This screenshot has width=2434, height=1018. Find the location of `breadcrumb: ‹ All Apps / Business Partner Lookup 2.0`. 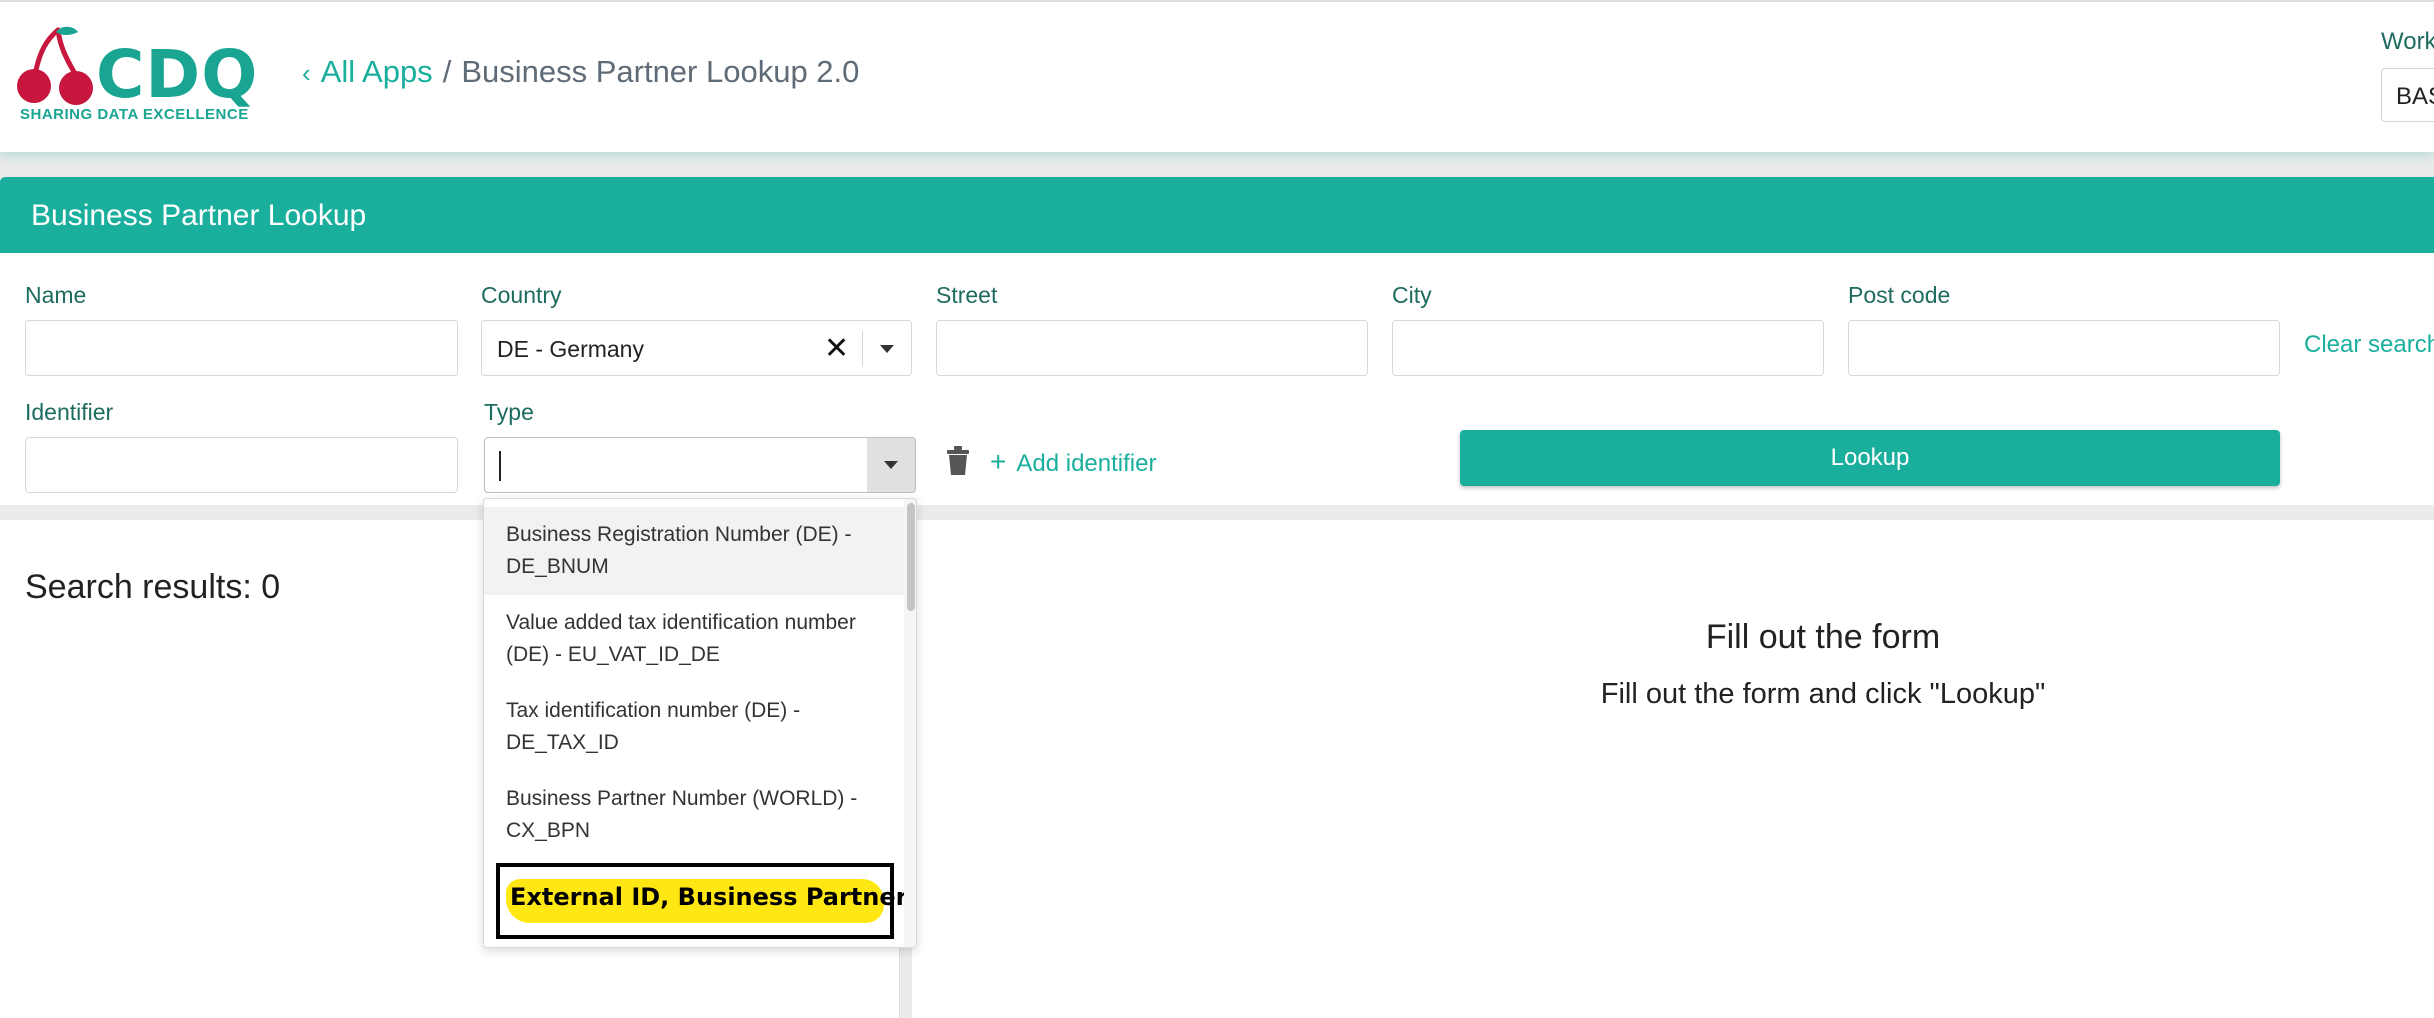

breadcrumb: ‹ All Apps / Business Partner Lookup 2.0 is located at coordinates (580, 72).